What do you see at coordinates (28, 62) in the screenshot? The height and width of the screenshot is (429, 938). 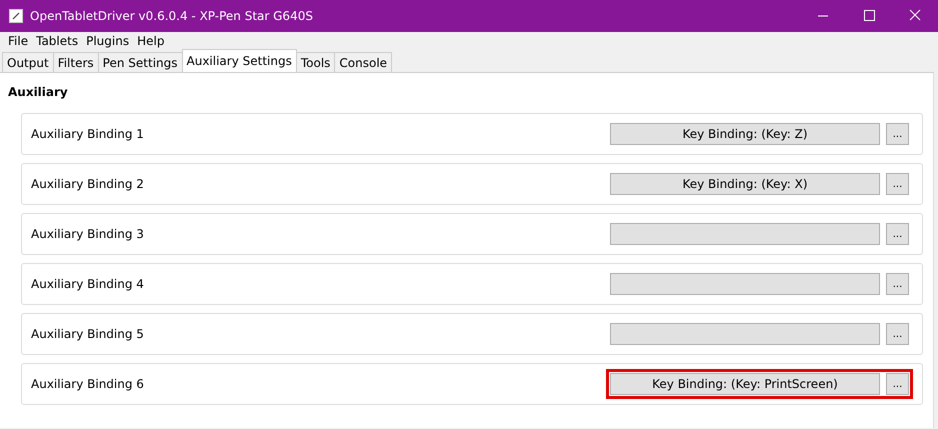 I see `tab: Output` at bounding box center [28, 62].